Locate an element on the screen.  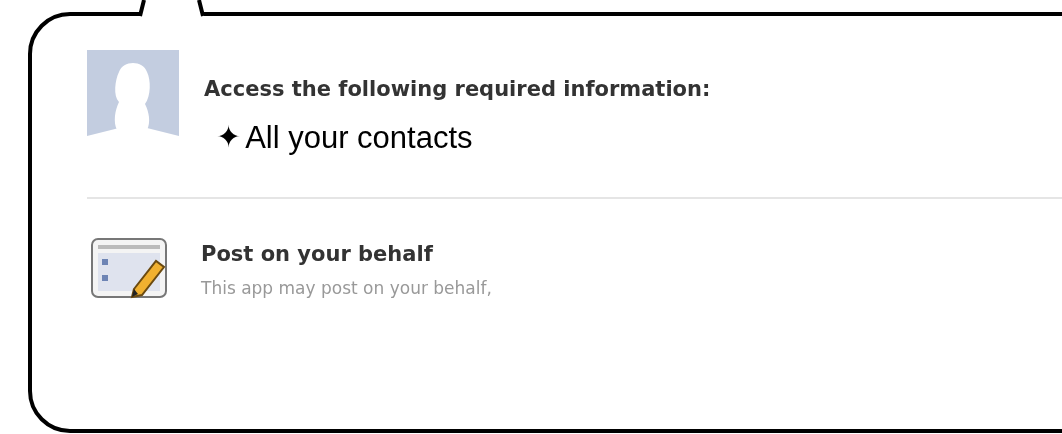
avatar-icon is located at coordinates (133, 96).